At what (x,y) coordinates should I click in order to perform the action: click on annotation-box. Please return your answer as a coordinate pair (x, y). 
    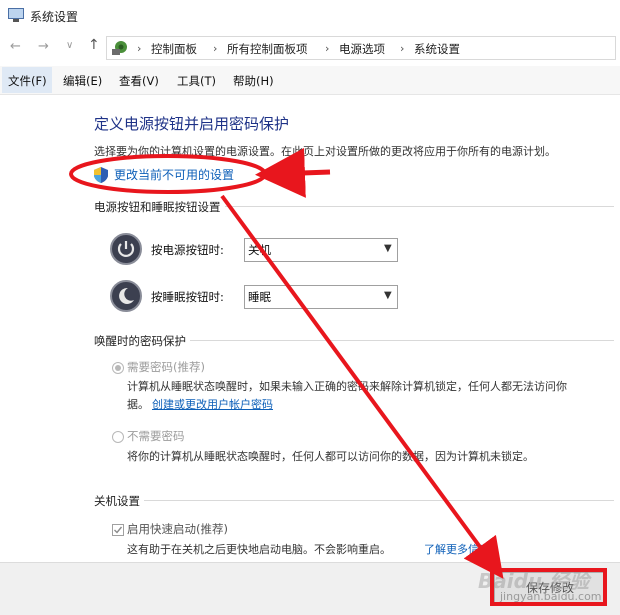
    Looking at the image, I should click on (548, 587).